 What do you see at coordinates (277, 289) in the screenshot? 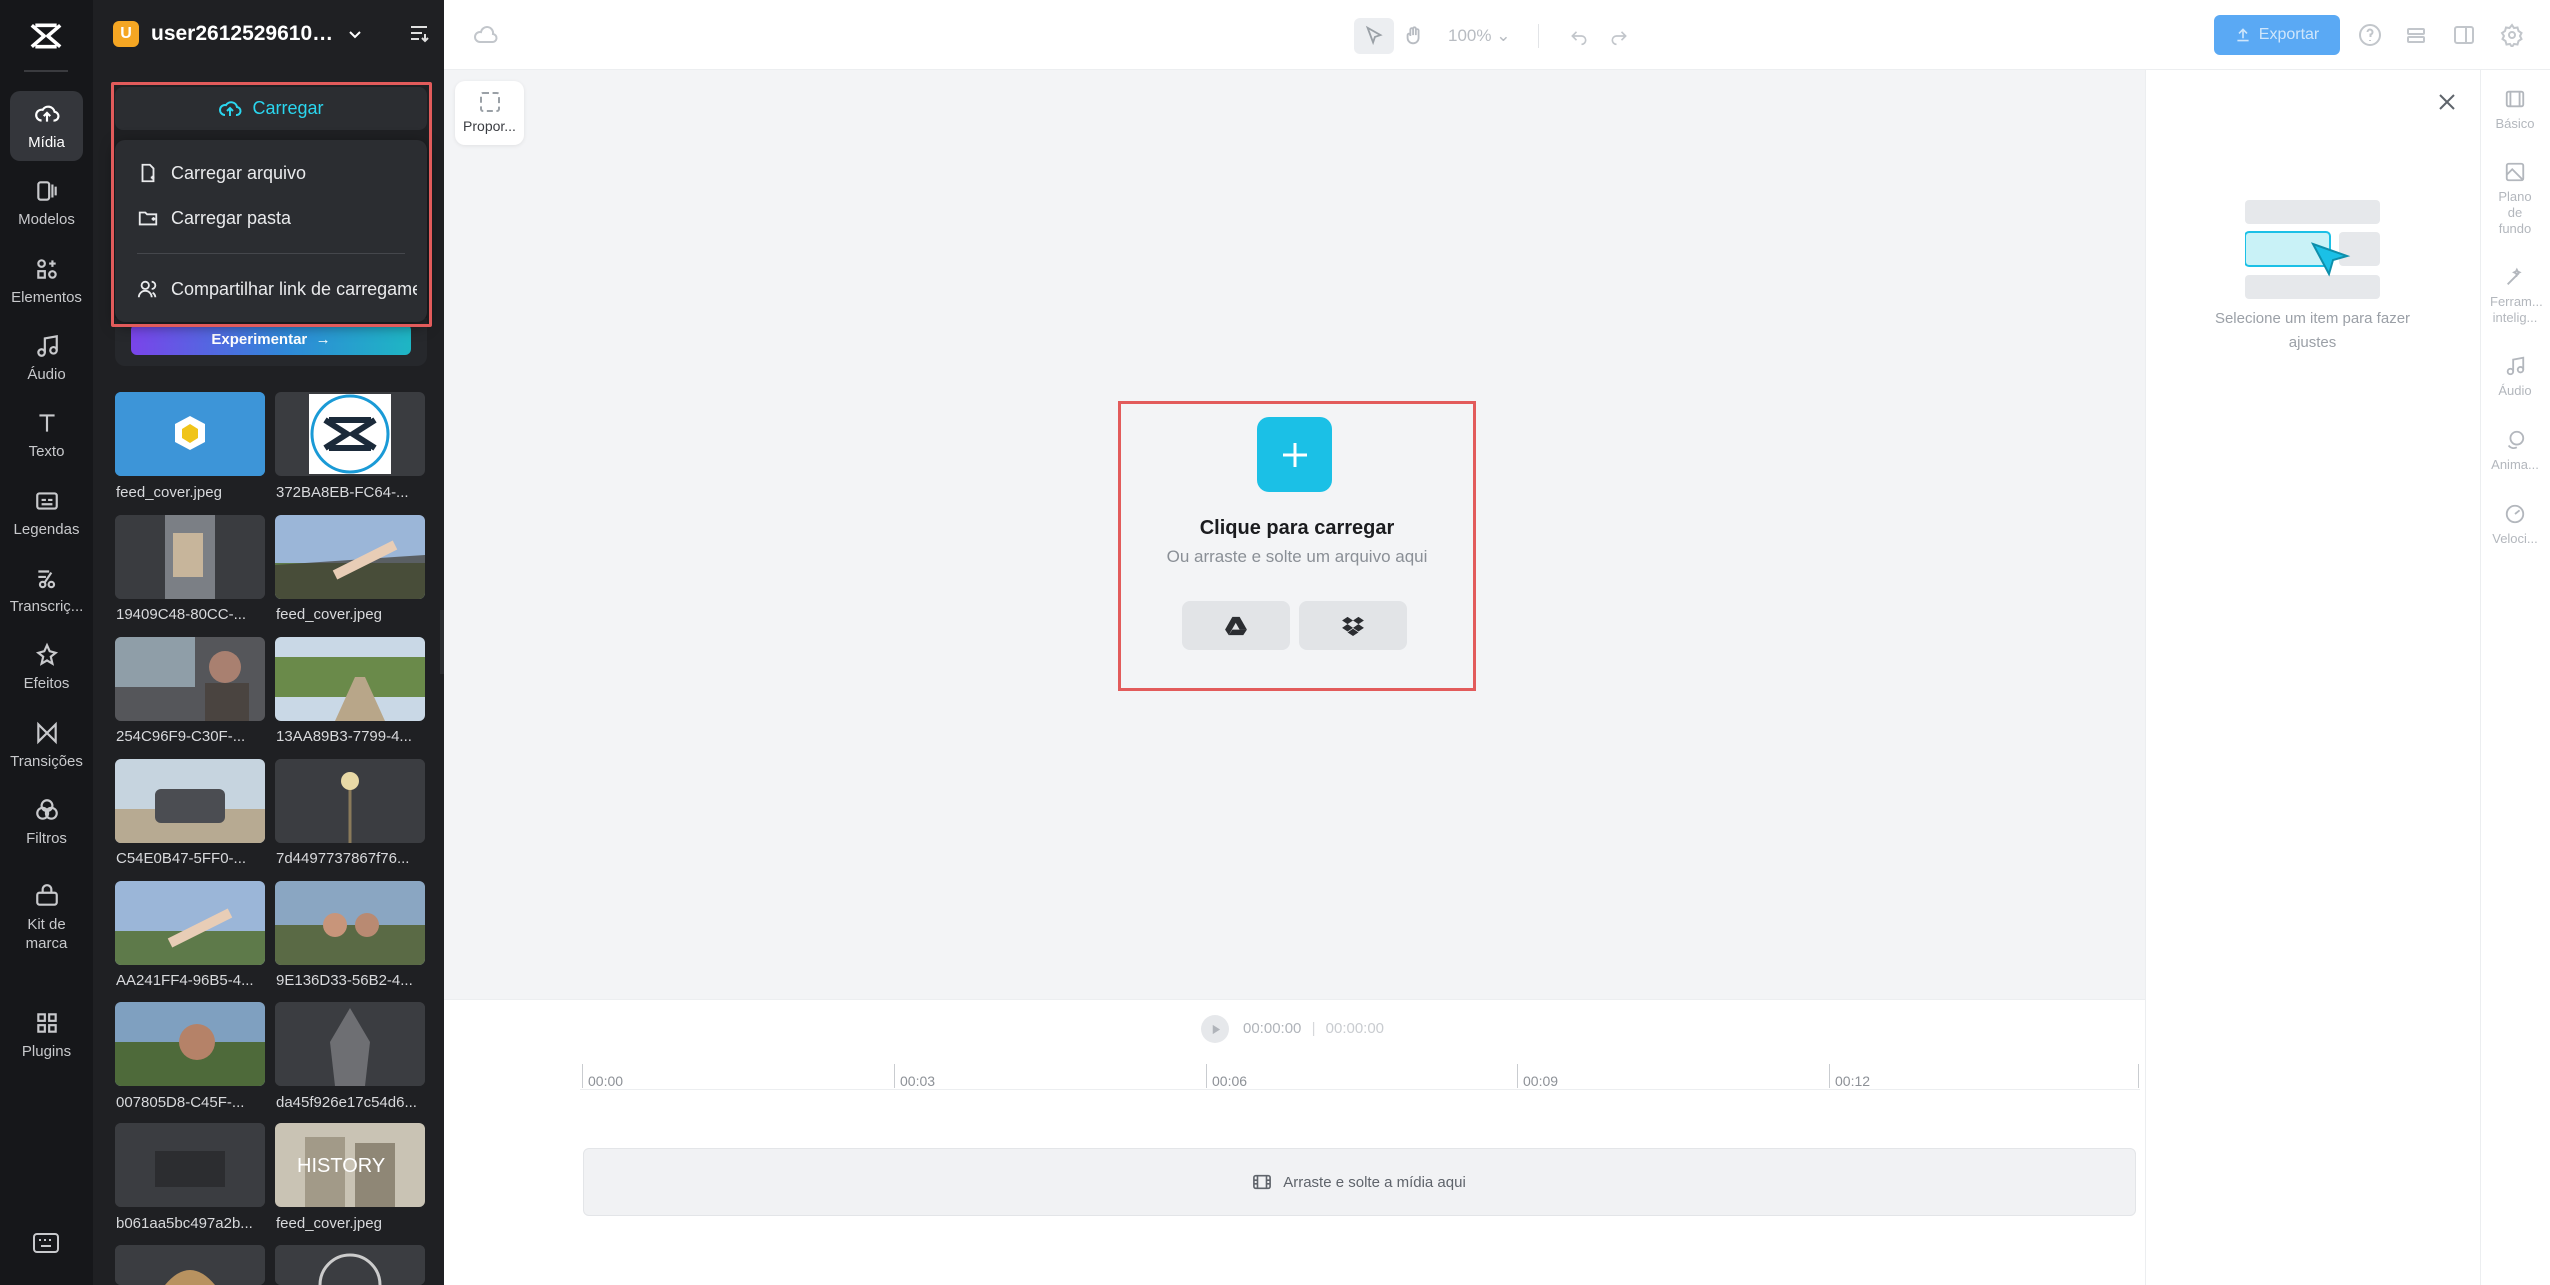
I see `share-upload-link-option: Compartilhar link de carregamento` at bounding box center [277, 289].